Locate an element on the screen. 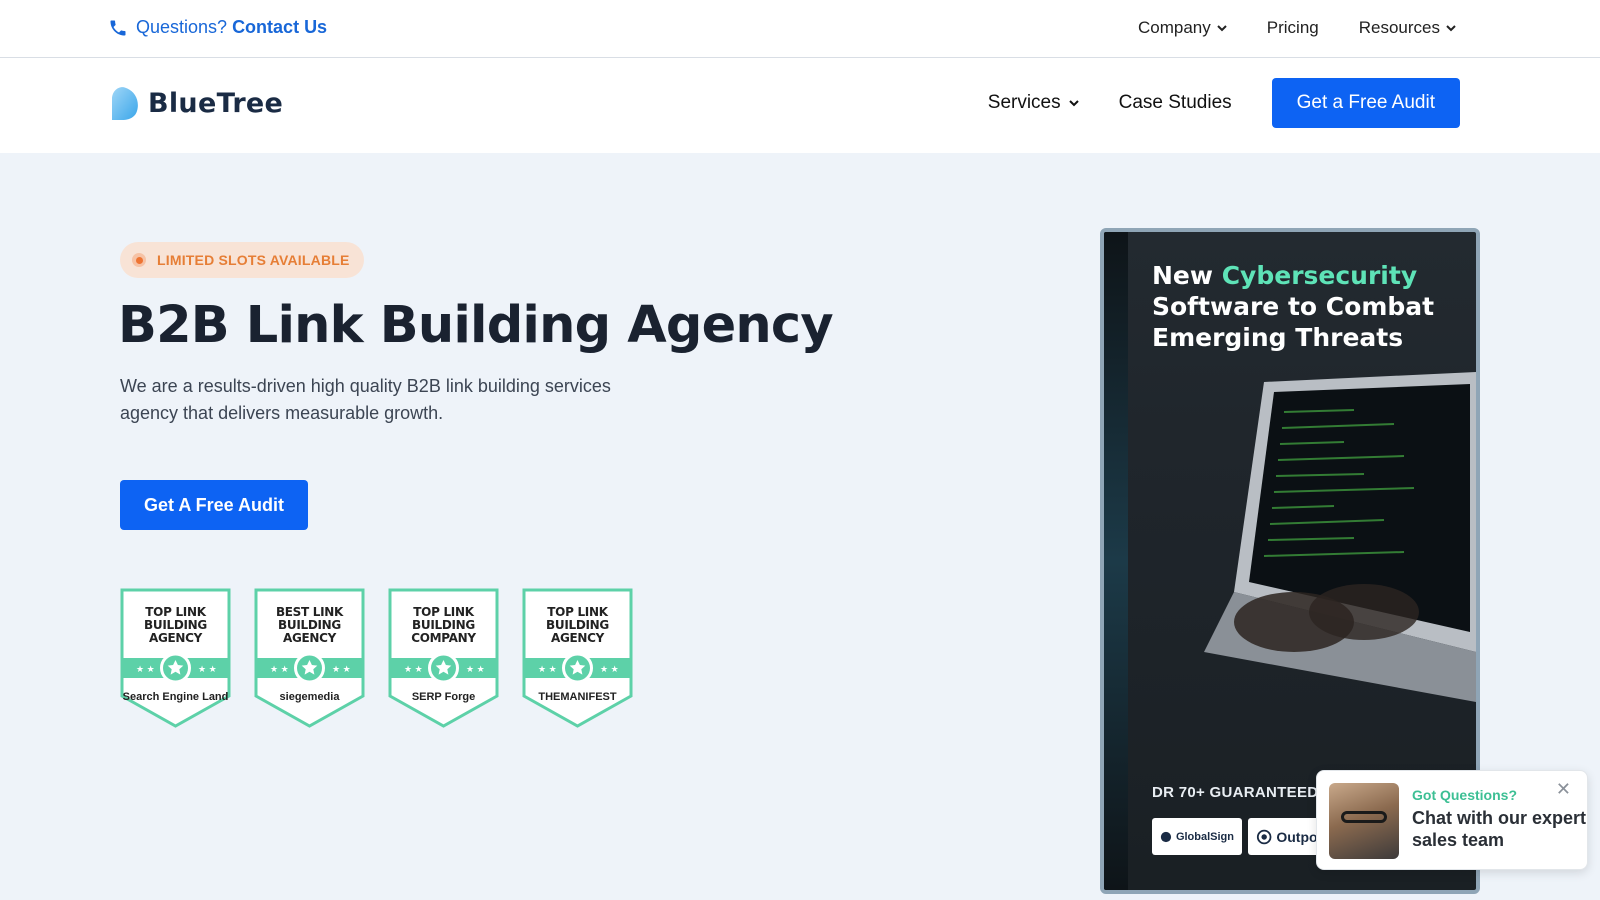 This screenshot has height=900, width=1600. sales-rep-avatar is located at coordinates (1364, 821).